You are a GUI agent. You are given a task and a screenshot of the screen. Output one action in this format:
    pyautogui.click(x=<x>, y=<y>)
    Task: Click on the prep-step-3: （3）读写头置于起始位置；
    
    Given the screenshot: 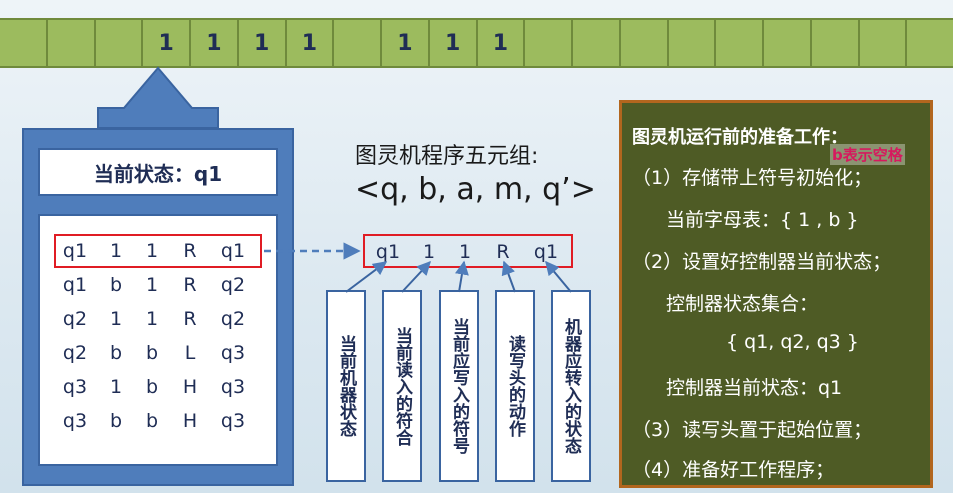 What is the action you would take?
    pyautogui.click(x=752, y=430)
    